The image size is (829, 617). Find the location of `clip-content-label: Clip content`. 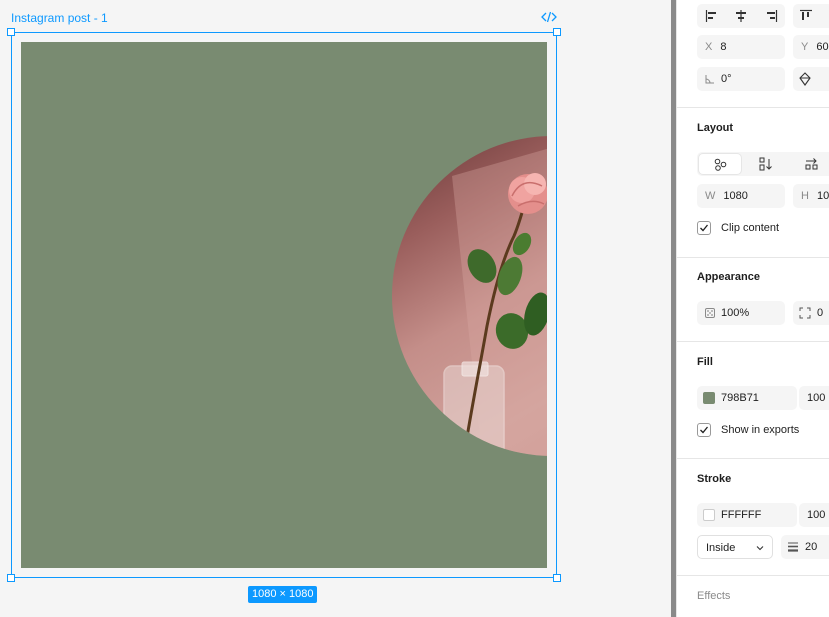

clip-content-label: Clip content is located at coordinates (750, 228).